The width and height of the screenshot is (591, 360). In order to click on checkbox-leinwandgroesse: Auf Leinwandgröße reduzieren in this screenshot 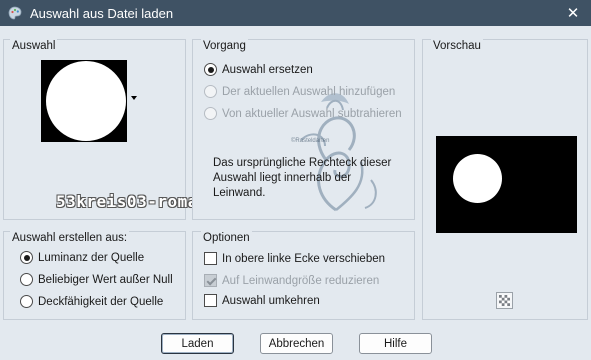, I will do `click(291, 280)`.